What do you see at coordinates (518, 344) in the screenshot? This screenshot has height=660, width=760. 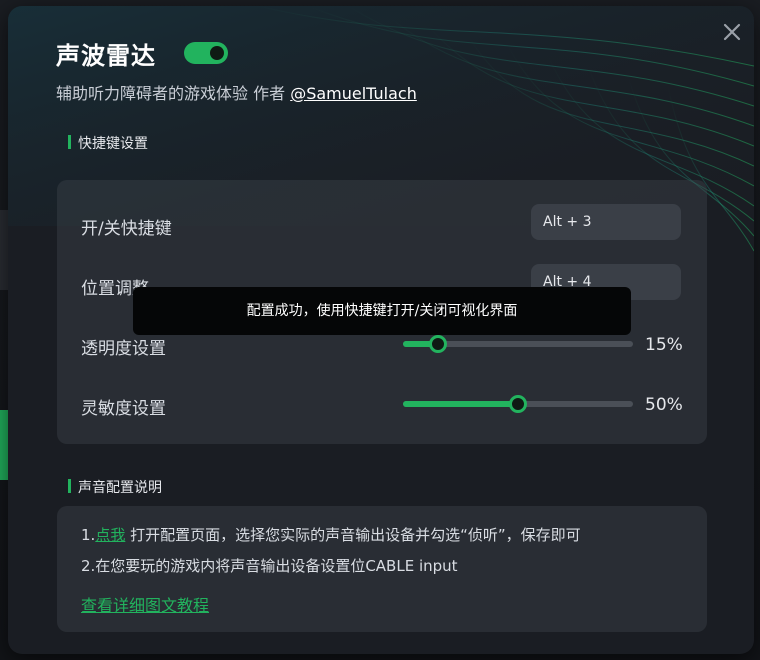 I see `opacity-slider` at bounding box center [518, 344].